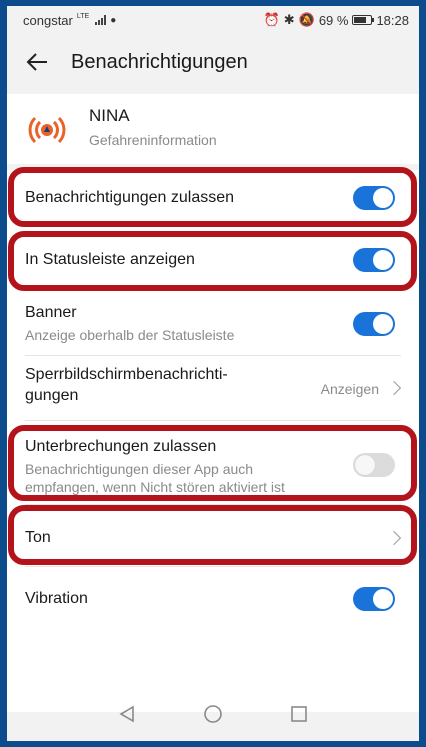  I want to click on setting-allow-notifications: Benachrichtigungen zulassen, so click(213, 198).